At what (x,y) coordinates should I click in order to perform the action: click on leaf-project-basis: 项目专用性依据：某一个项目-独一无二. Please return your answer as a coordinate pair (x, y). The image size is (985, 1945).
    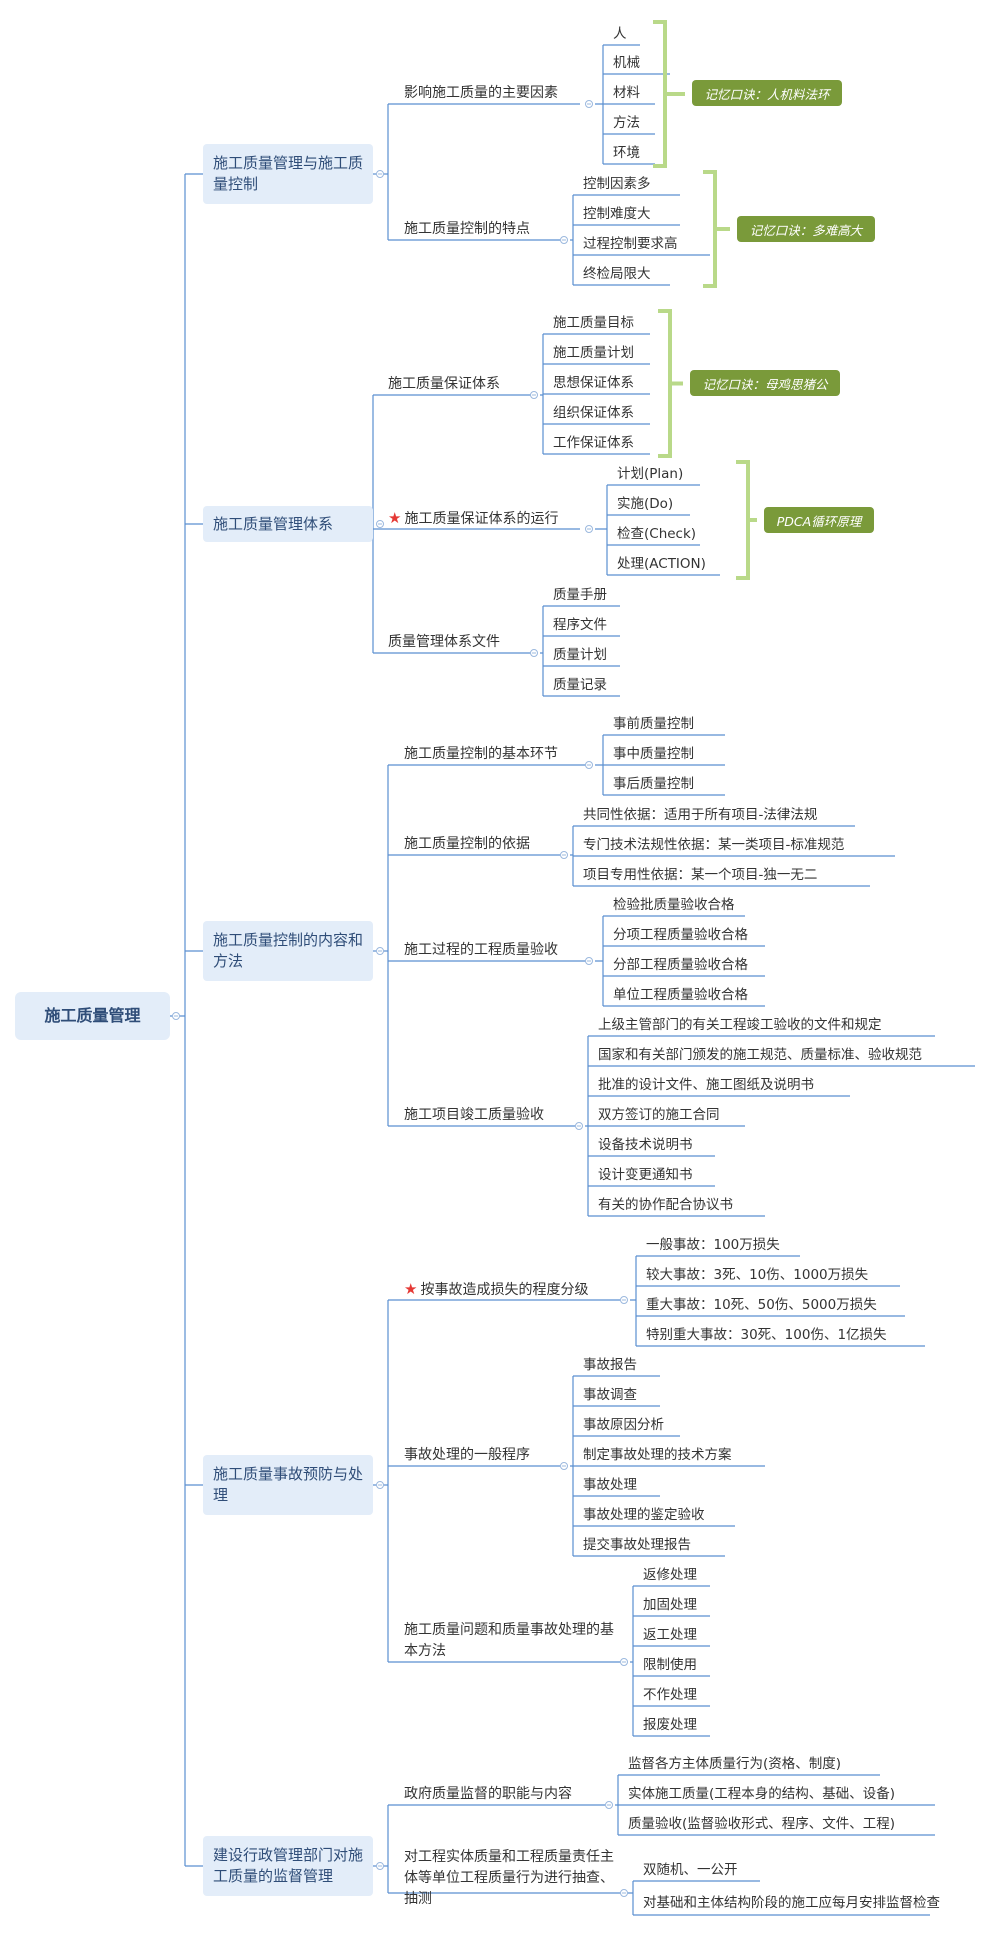
    Looking at the image, I should click on (700, 875).